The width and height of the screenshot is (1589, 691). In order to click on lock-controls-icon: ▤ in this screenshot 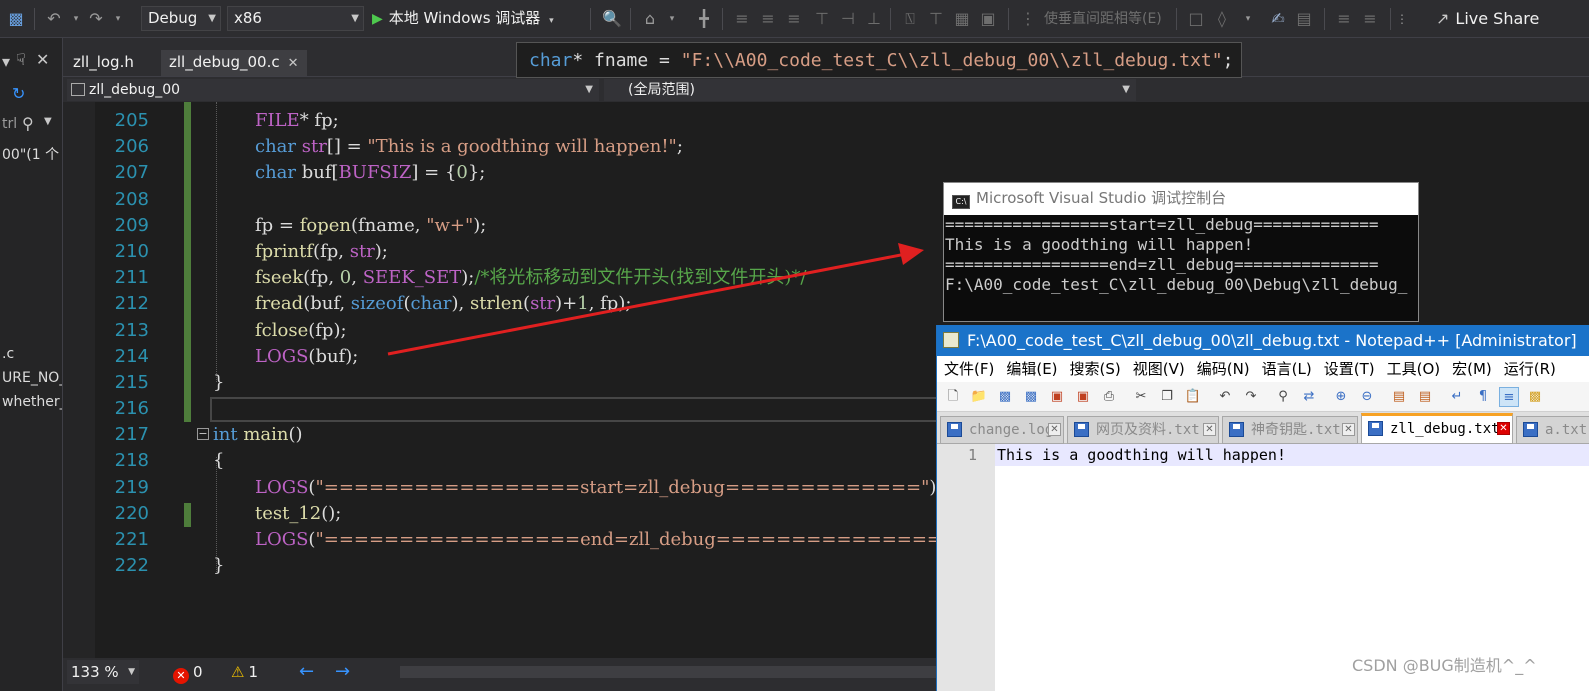, I will do `click(1304, 19)`.